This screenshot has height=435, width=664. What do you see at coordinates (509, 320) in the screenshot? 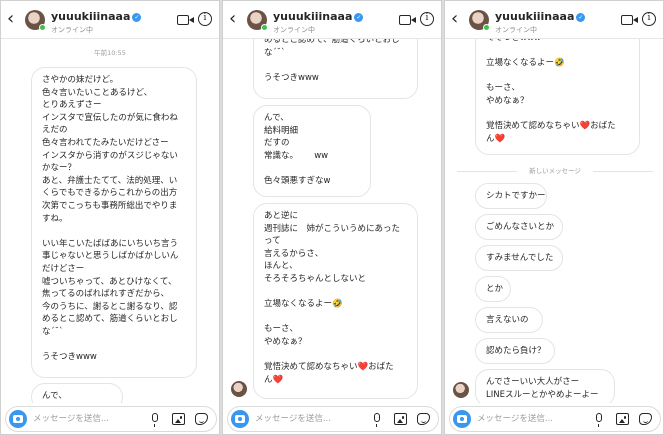
I see `message-bubble: 言えないの` at bounding box center [509, 320].